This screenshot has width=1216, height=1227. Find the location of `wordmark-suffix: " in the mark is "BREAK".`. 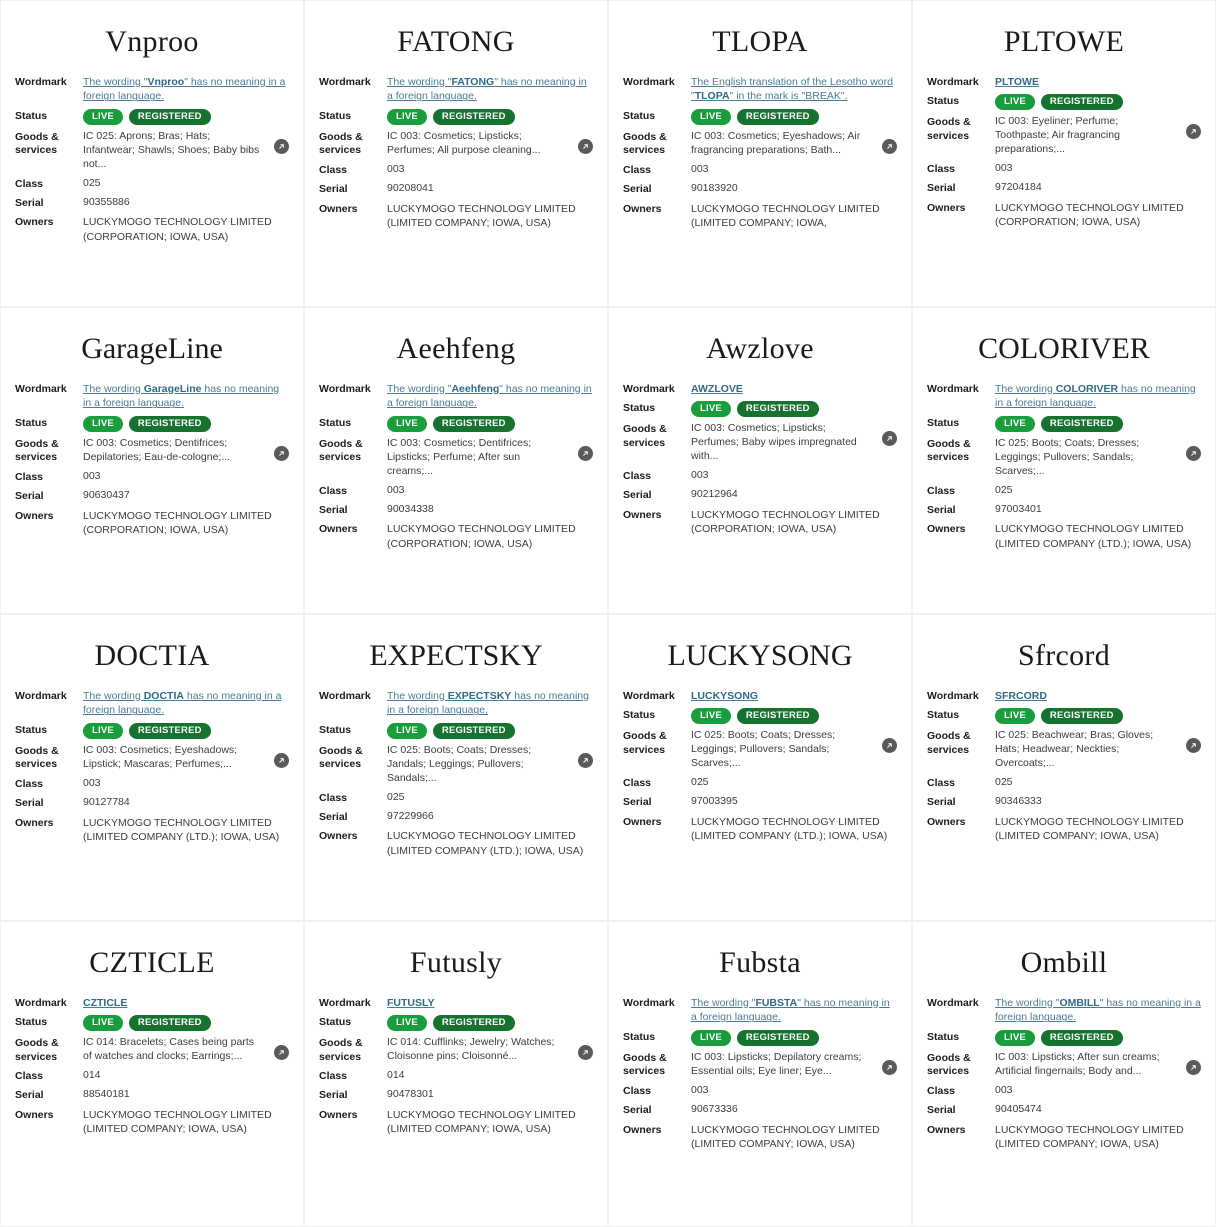

wordmark-suffix: " in the mark is "BREAK". is located at coordinates (788, 96).